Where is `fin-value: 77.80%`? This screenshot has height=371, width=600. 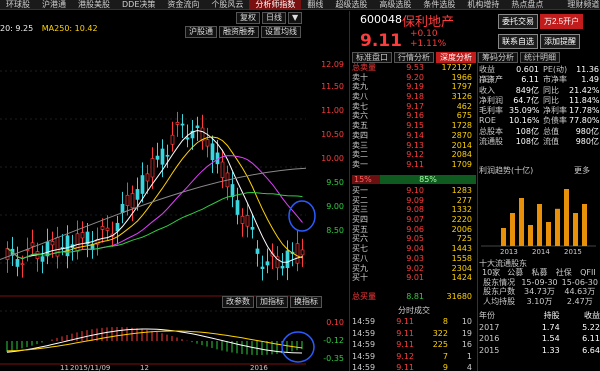 fin-value: 77.80% is located at coordinates (584, 121).